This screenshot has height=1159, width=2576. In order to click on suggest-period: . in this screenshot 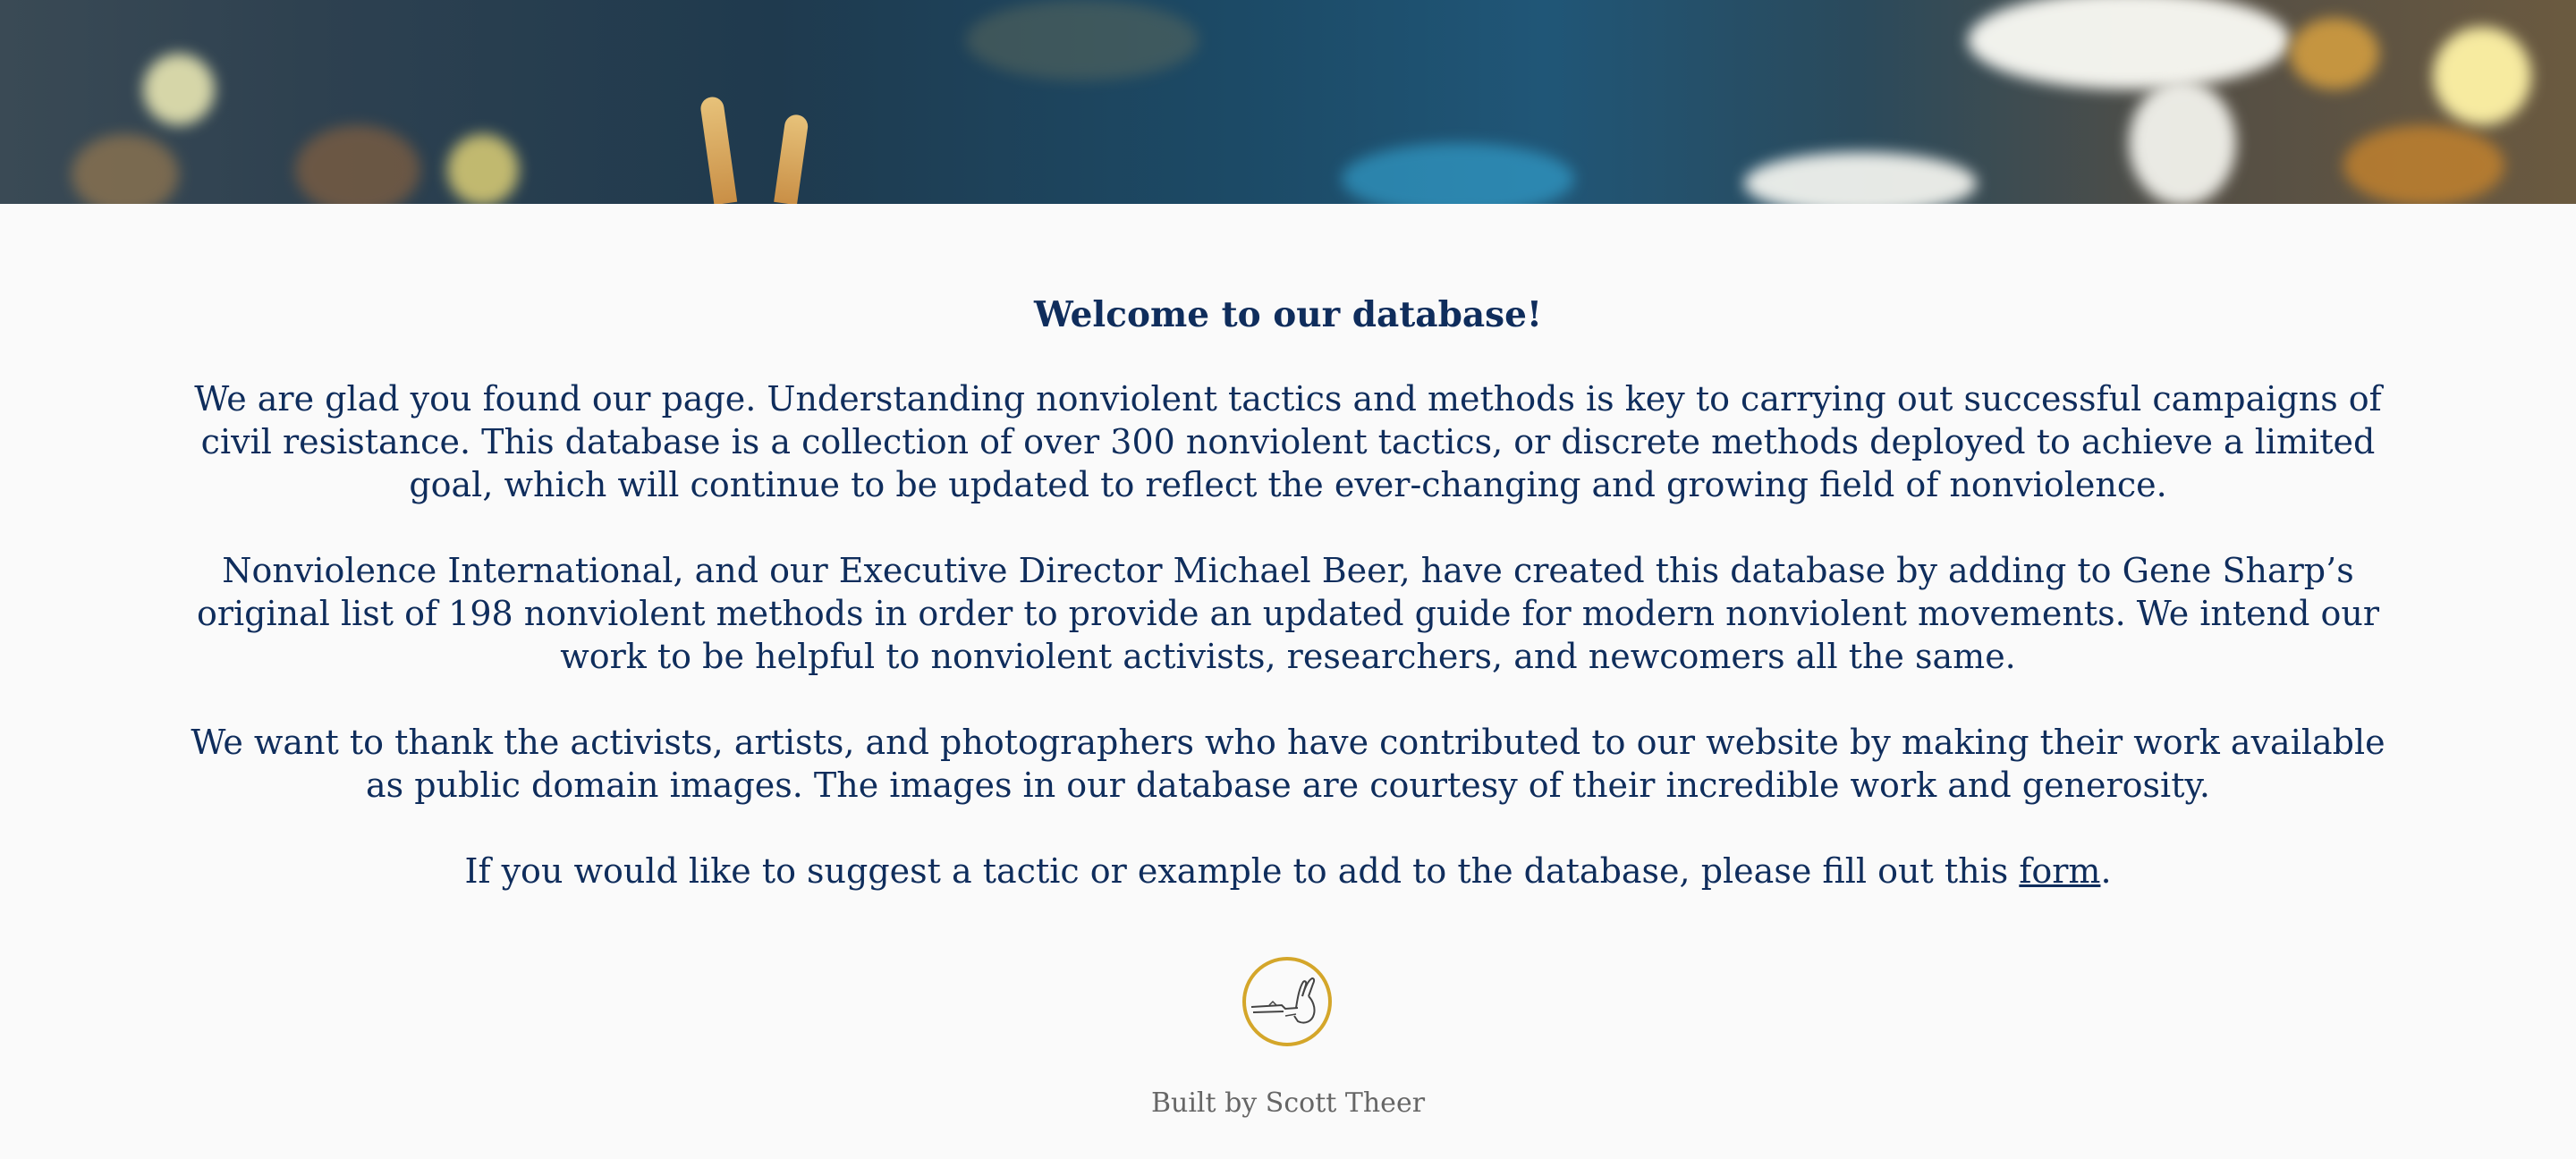, I will do `click(2106, 871)`.